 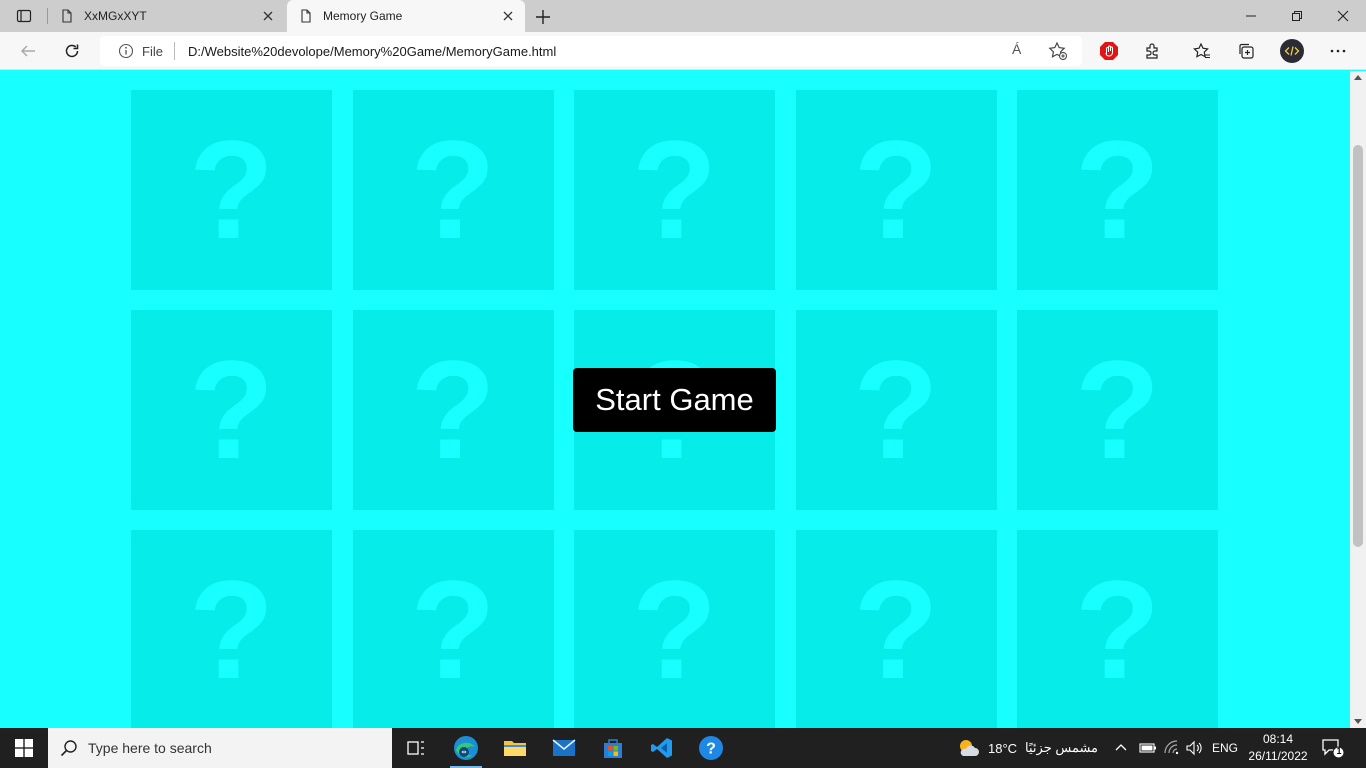 I want to click on network-status, so click(x=1173, y=748).